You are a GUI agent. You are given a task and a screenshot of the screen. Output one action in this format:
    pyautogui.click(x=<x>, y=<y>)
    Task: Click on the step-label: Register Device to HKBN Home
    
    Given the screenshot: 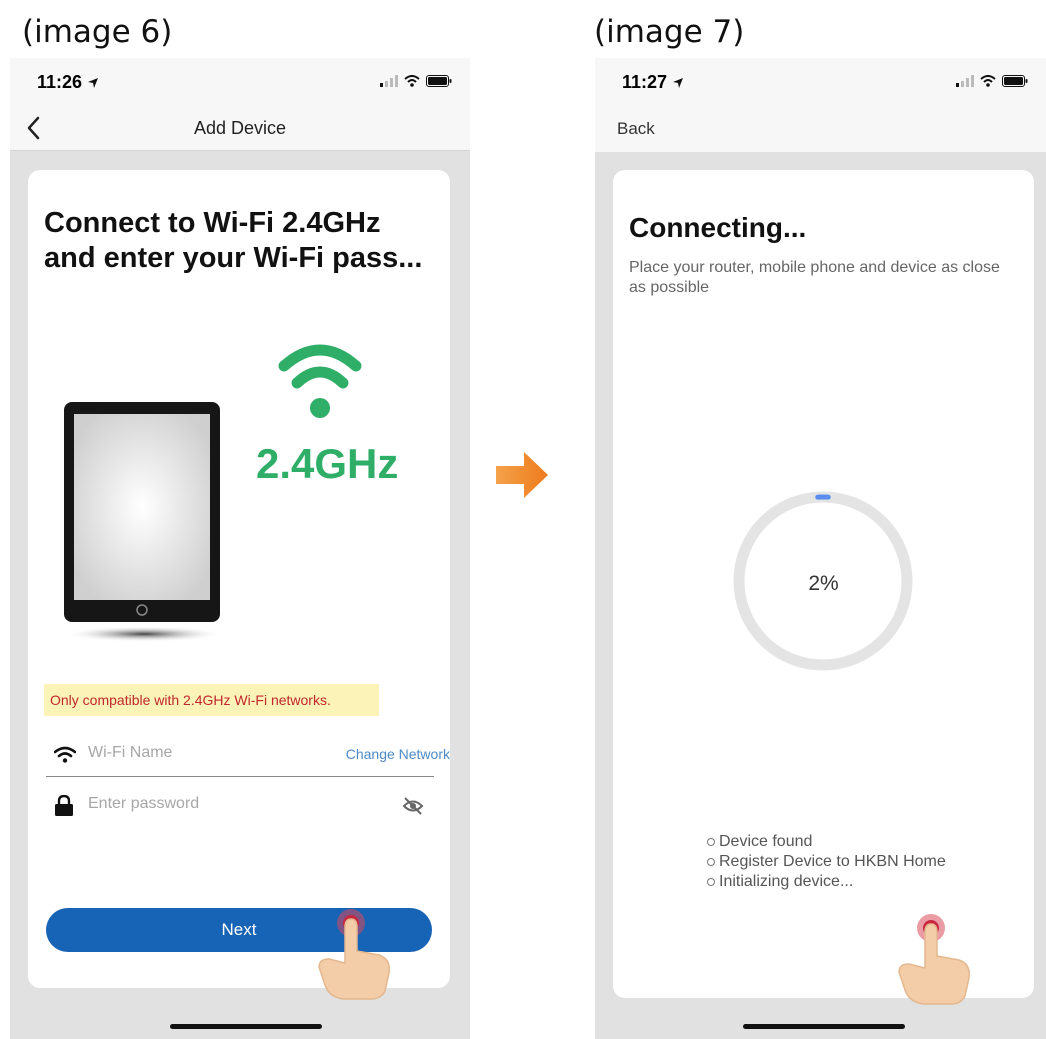 What is the action you would take?
    pyautogui.click(x=832, y=861)
    